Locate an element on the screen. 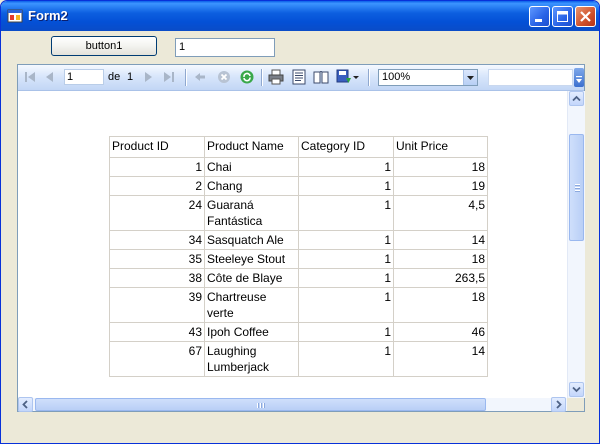 This screenshot has height=444, width=600. app-icon is located at coordinates (15, 16).